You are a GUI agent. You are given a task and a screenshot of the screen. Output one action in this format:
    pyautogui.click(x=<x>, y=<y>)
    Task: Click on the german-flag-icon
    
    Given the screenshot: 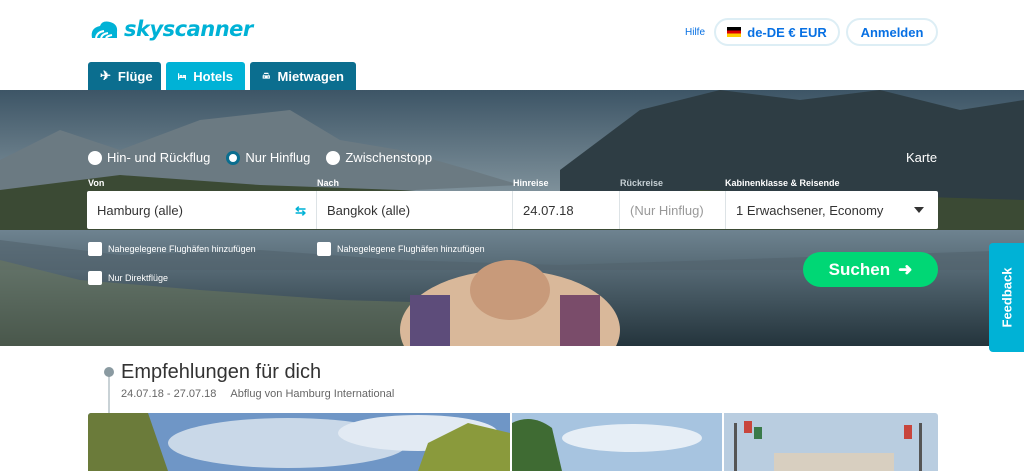 What is the action you would take?
    pyautogui.click(x=734, y=32)
    